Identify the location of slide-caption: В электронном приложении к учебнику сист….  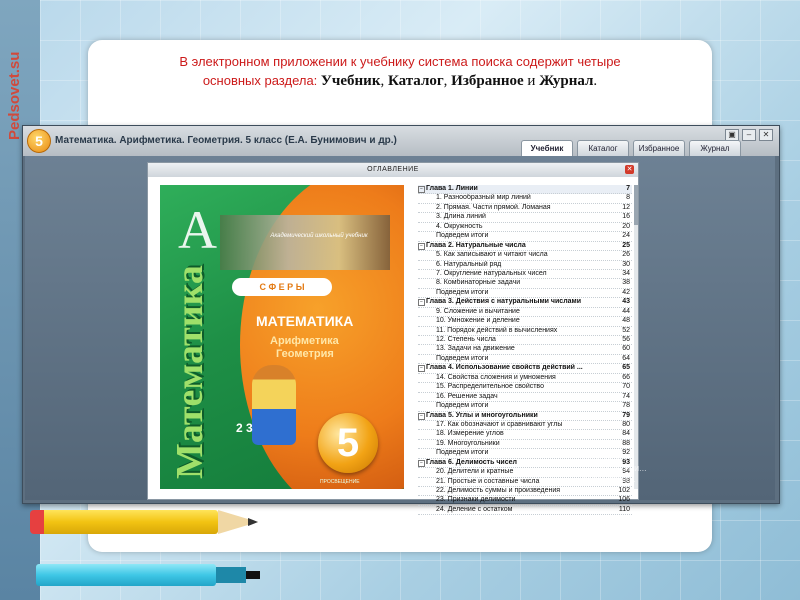
(400, 71).